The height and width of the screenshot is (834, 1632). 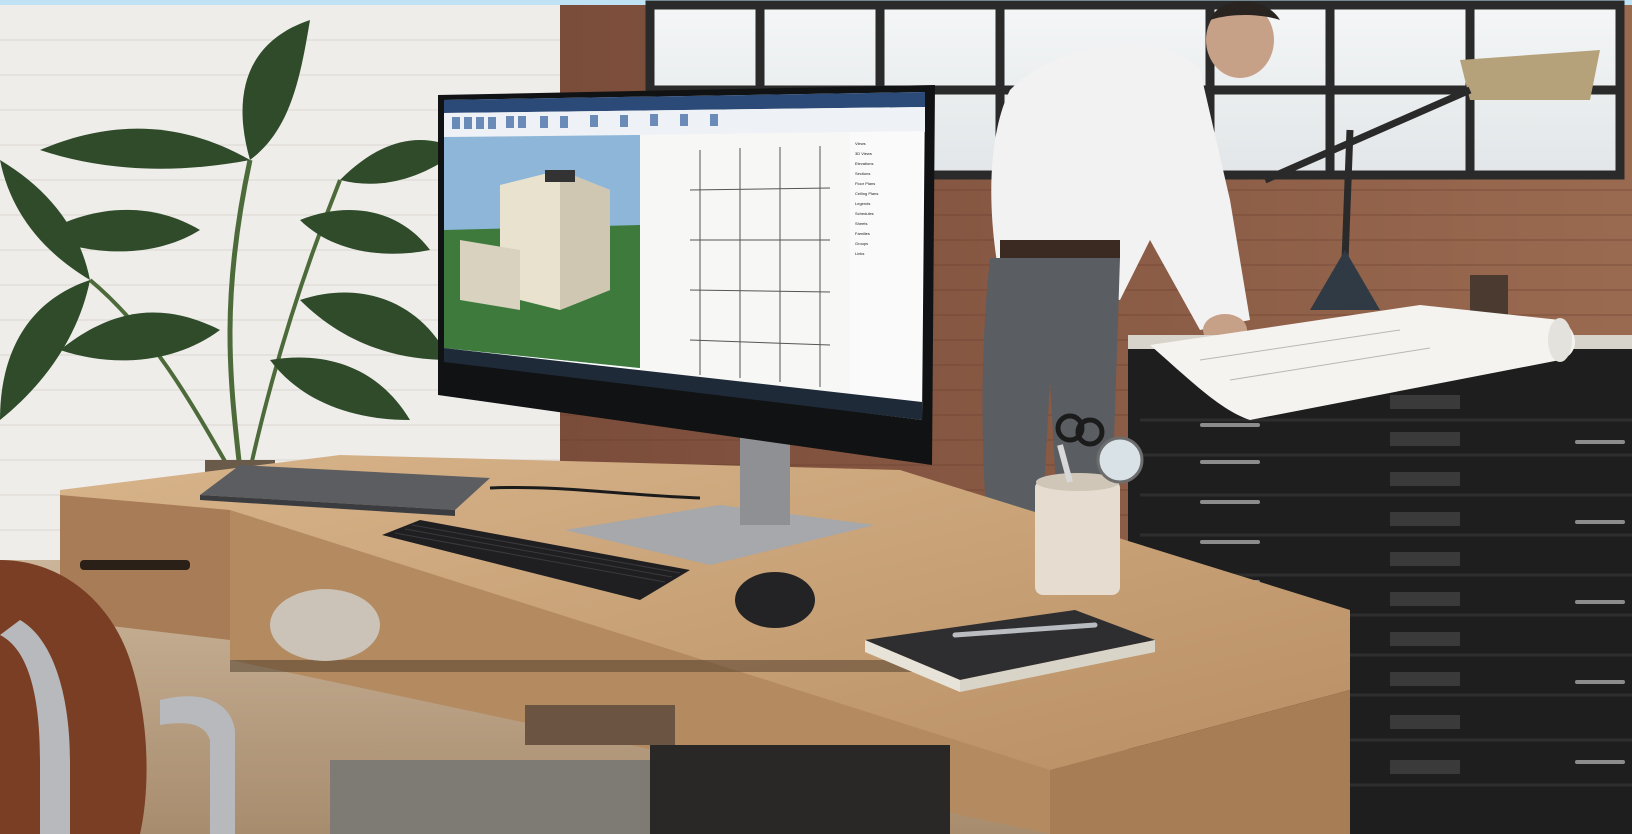 What do you see at coordinates (862, 173) in the screenshot?
I see `tree-item: Sections` at bounding box center [862, 173].